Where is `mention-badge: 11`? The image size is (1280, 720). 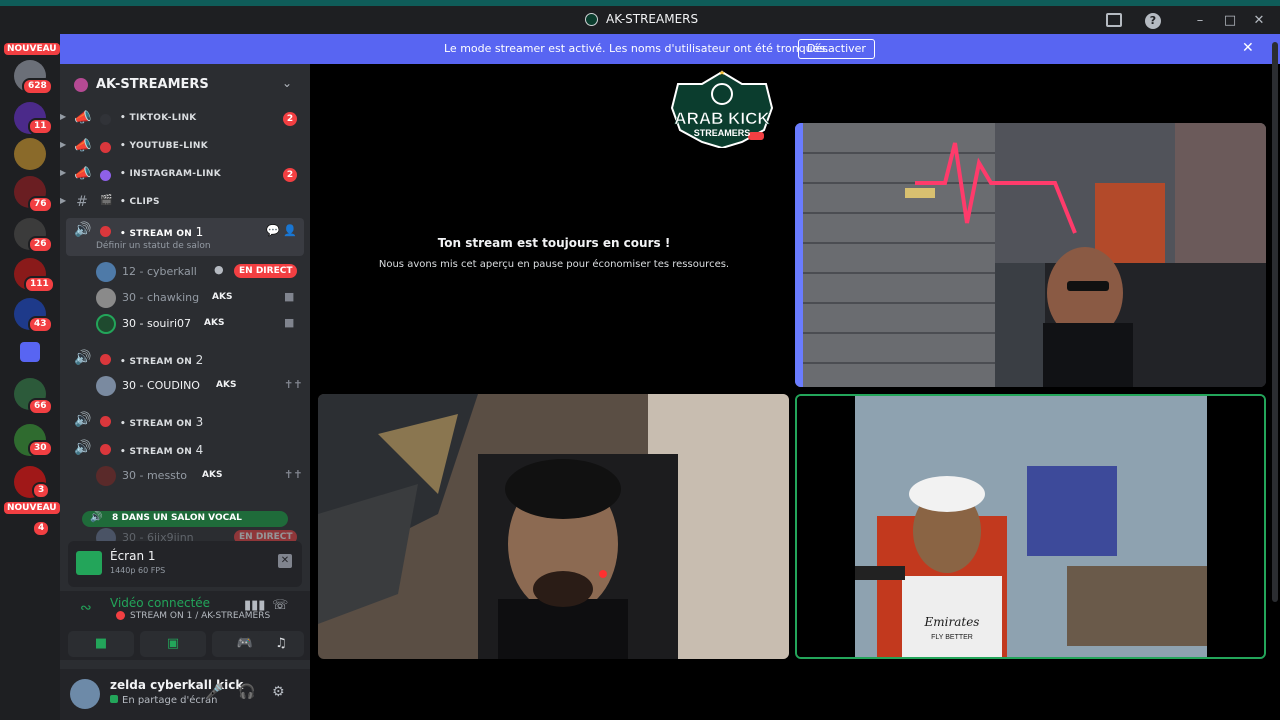
mention-badge: 11 is located at coordinates (40, 126).